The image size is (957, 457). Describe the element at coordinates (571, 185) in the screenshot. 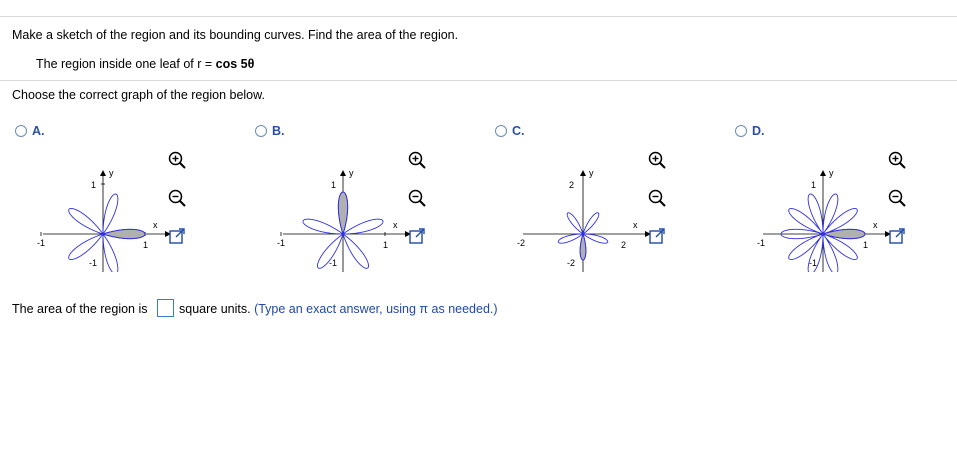

I see `y-tick-pos: 2` at that location.